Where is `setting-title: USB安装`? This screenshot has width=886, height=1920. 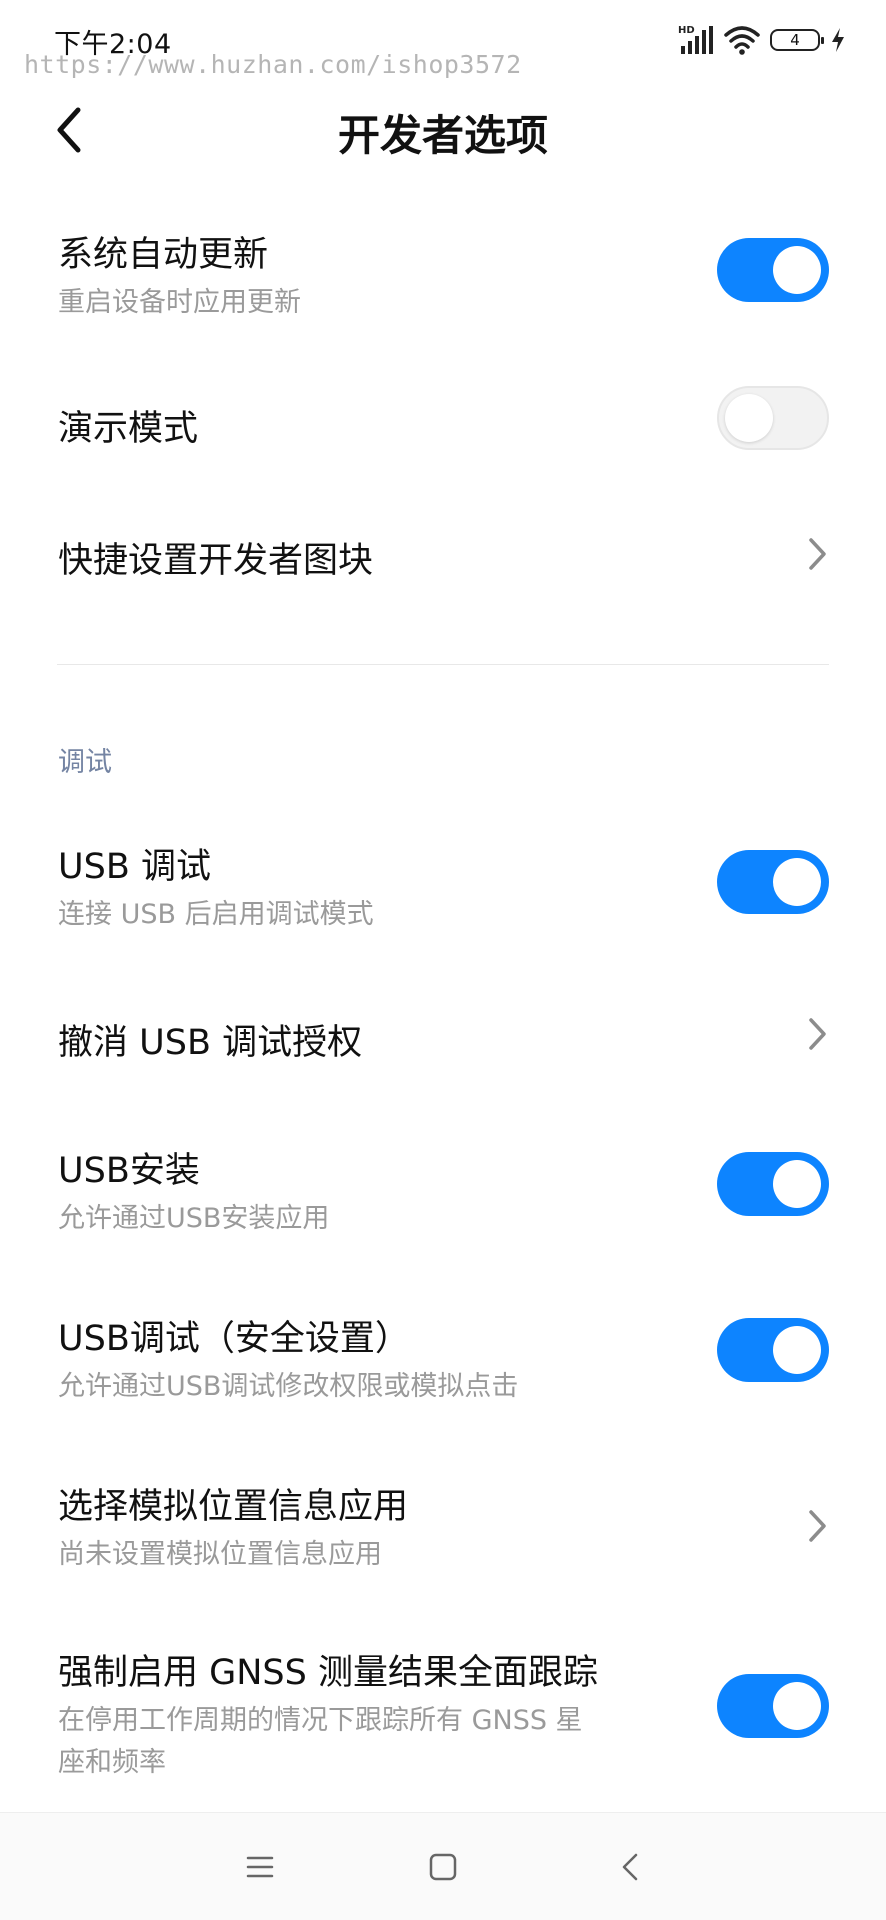 setting-title: USB安装 is located at coordinates (129, 1171).